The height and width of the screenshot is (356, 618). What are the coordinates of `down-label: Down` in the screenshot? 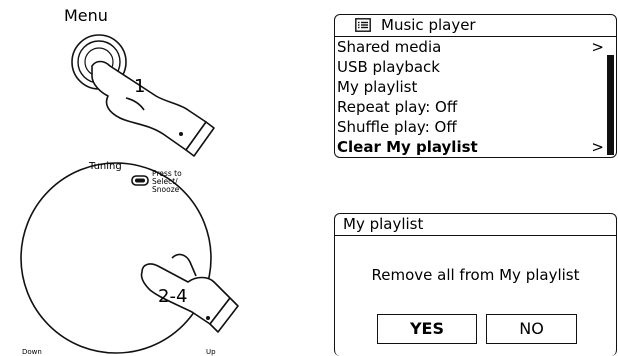 It's located at (32, 352).